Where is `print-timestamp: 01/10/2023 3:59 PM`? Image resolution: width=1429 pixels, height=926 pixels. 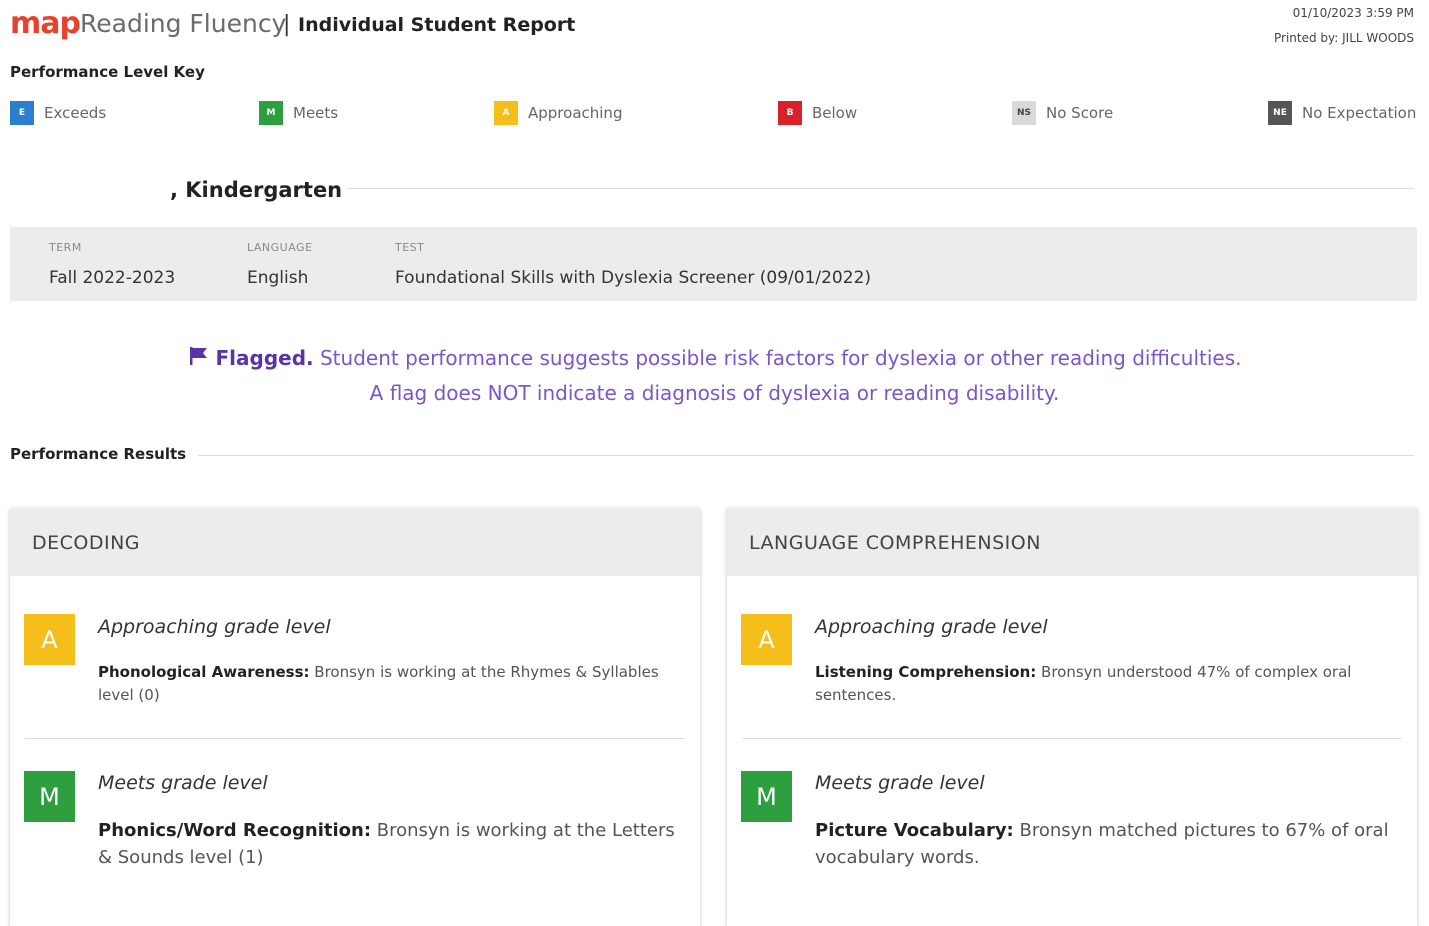
print-timestamp: 01/10/2023 3:59 PM is located at coordinates (1353, 13).